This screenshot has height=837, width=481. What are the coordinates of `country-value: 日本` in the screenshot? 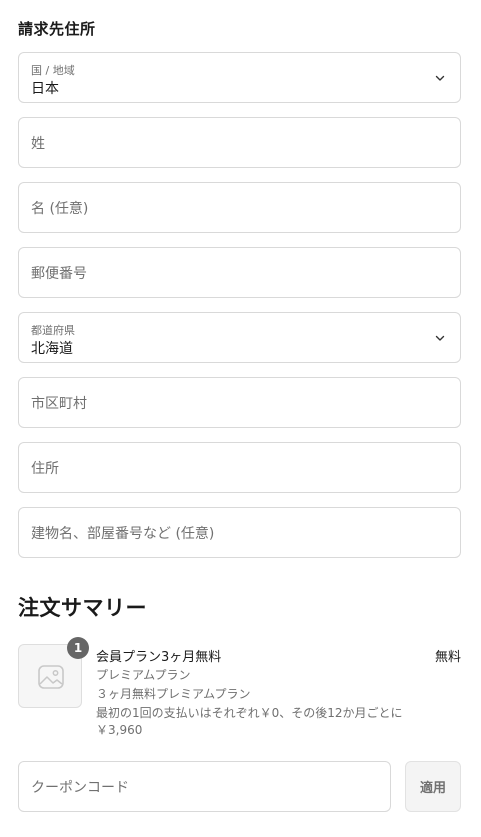 It's located at (45, 89).